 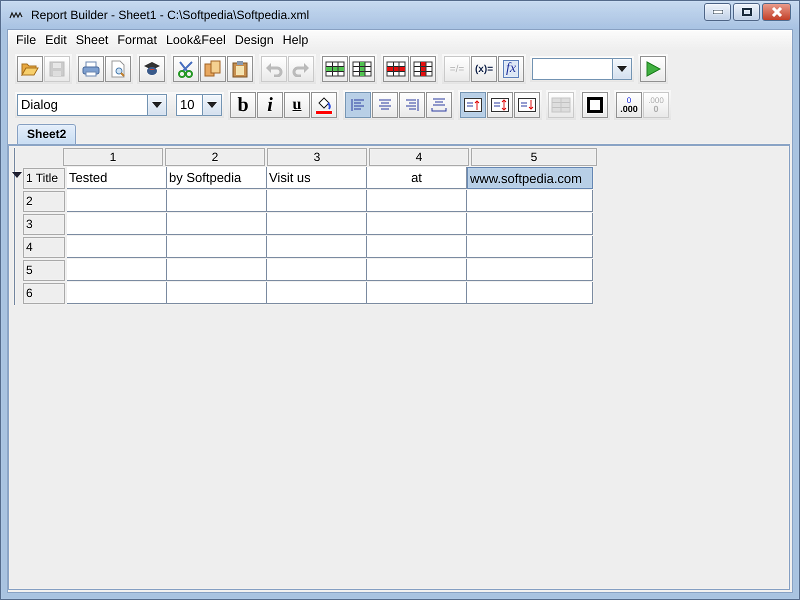 I want to click on play-icon, so click(x=653, y=69).